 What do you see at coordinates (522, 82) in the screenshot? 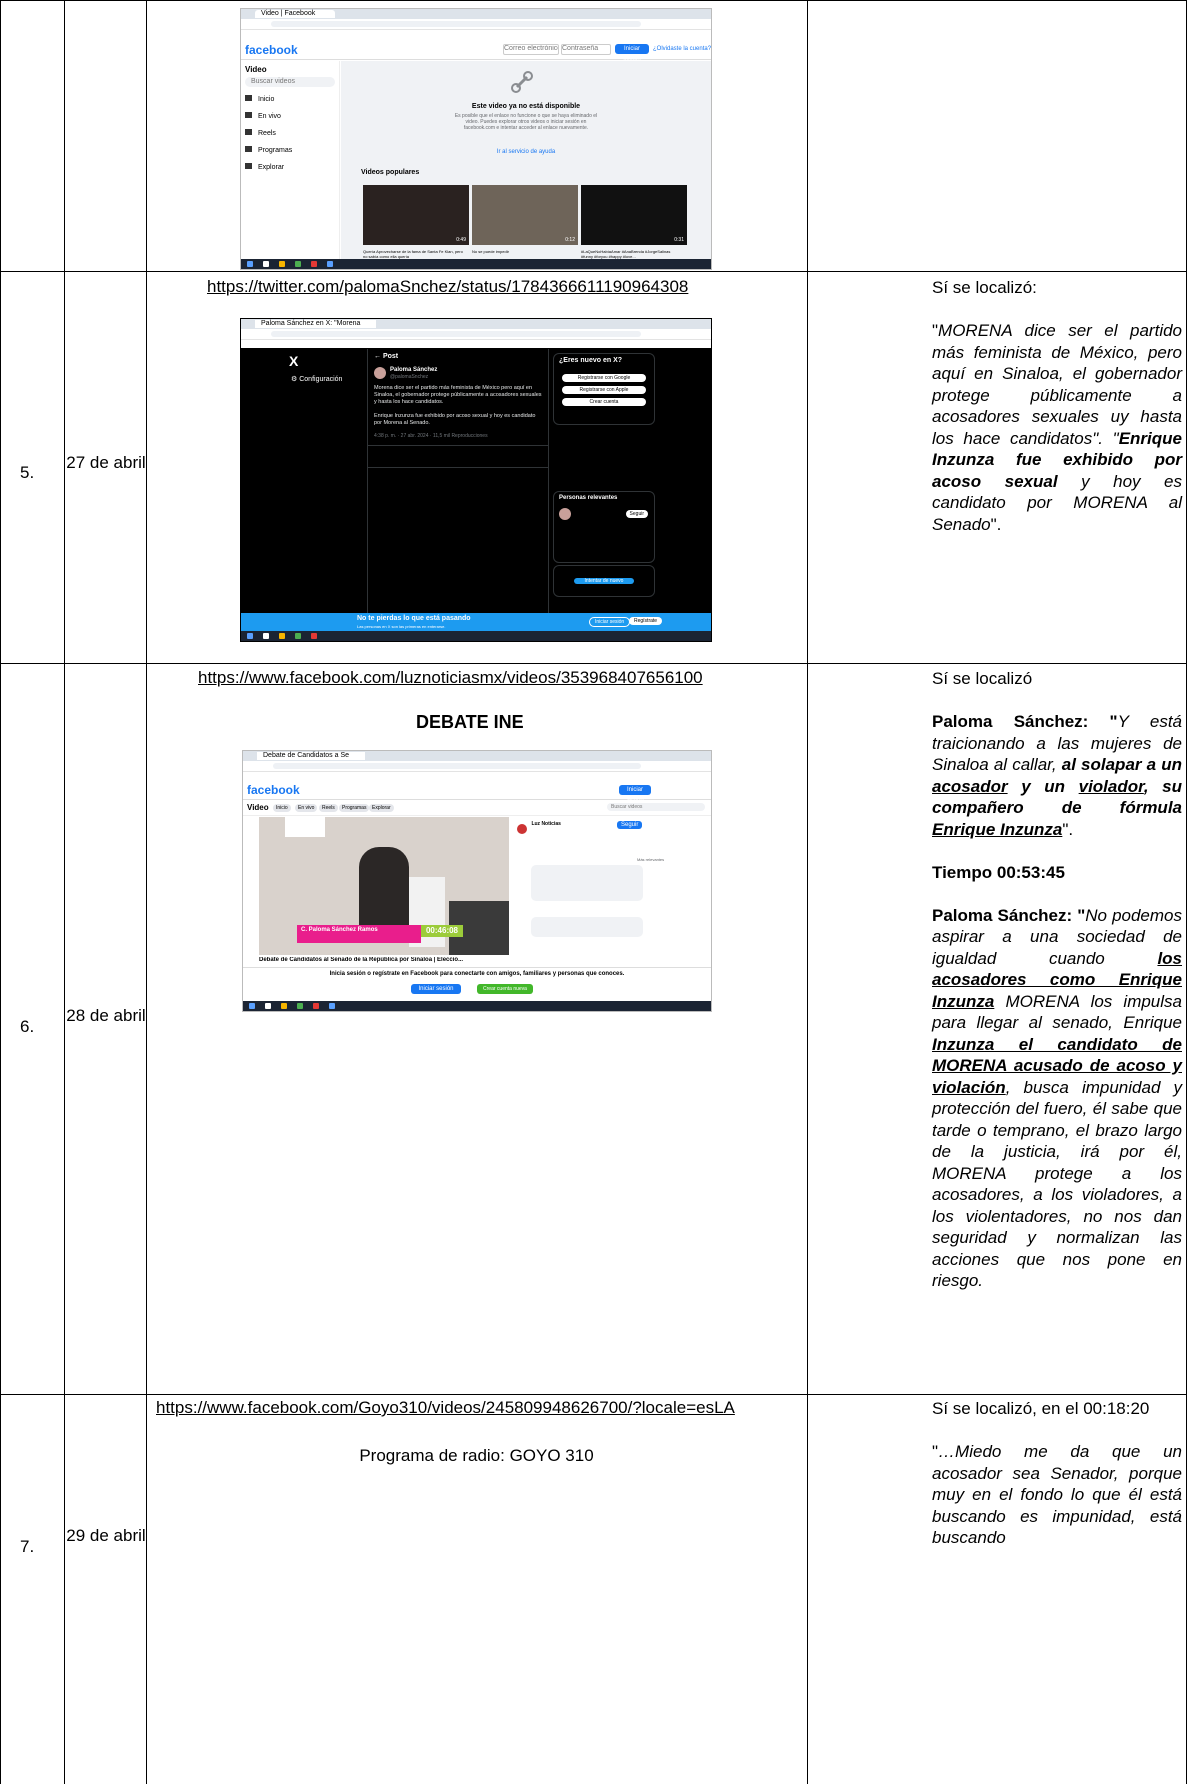
I see `broken-link-icon` at bounding box center [522, 82].